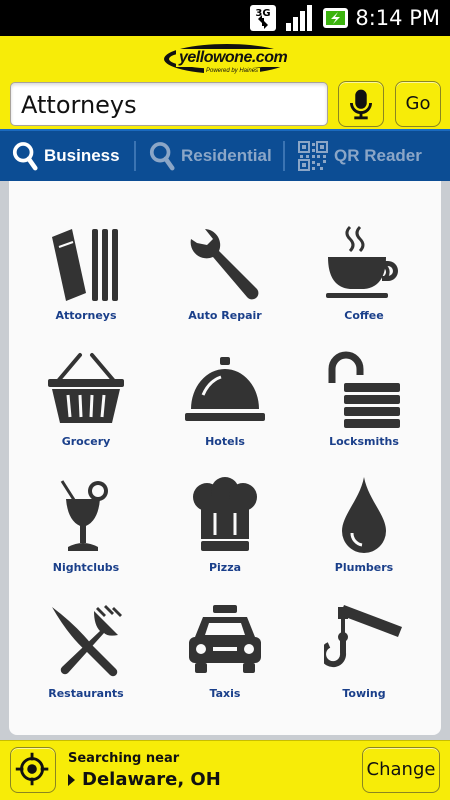  Describe the element at coordinates (225, 514) in the screenshot. I see `chef-hat-icon` at that location.